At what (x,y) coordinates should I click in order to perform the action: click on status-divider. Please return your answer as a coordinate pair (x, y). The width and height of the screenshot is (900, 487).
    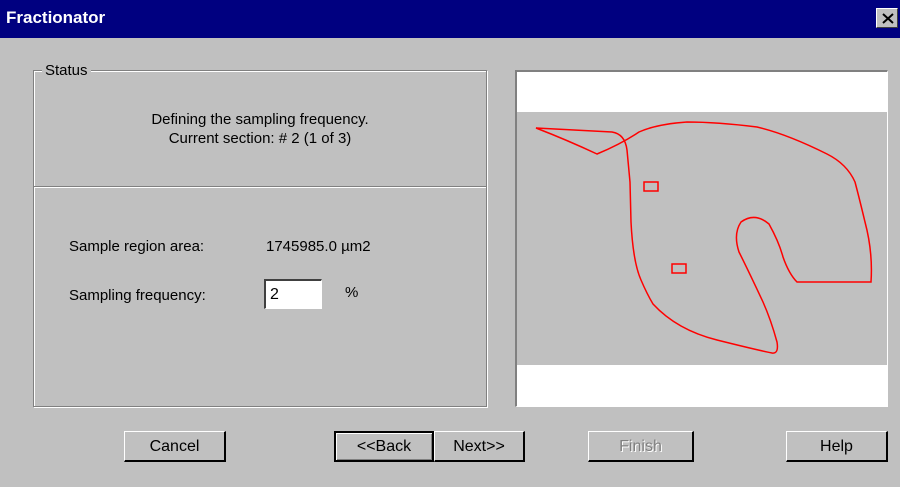
    Looking at the image, I should click on (260, 187).